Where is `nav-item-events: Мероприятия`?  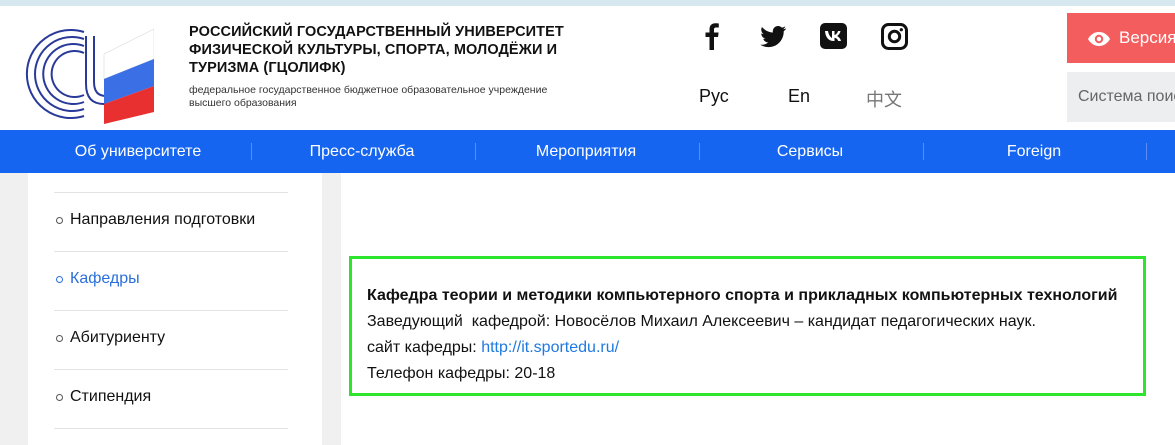 nav-item-events: Мероприятия is located at coordinates (586, 151).